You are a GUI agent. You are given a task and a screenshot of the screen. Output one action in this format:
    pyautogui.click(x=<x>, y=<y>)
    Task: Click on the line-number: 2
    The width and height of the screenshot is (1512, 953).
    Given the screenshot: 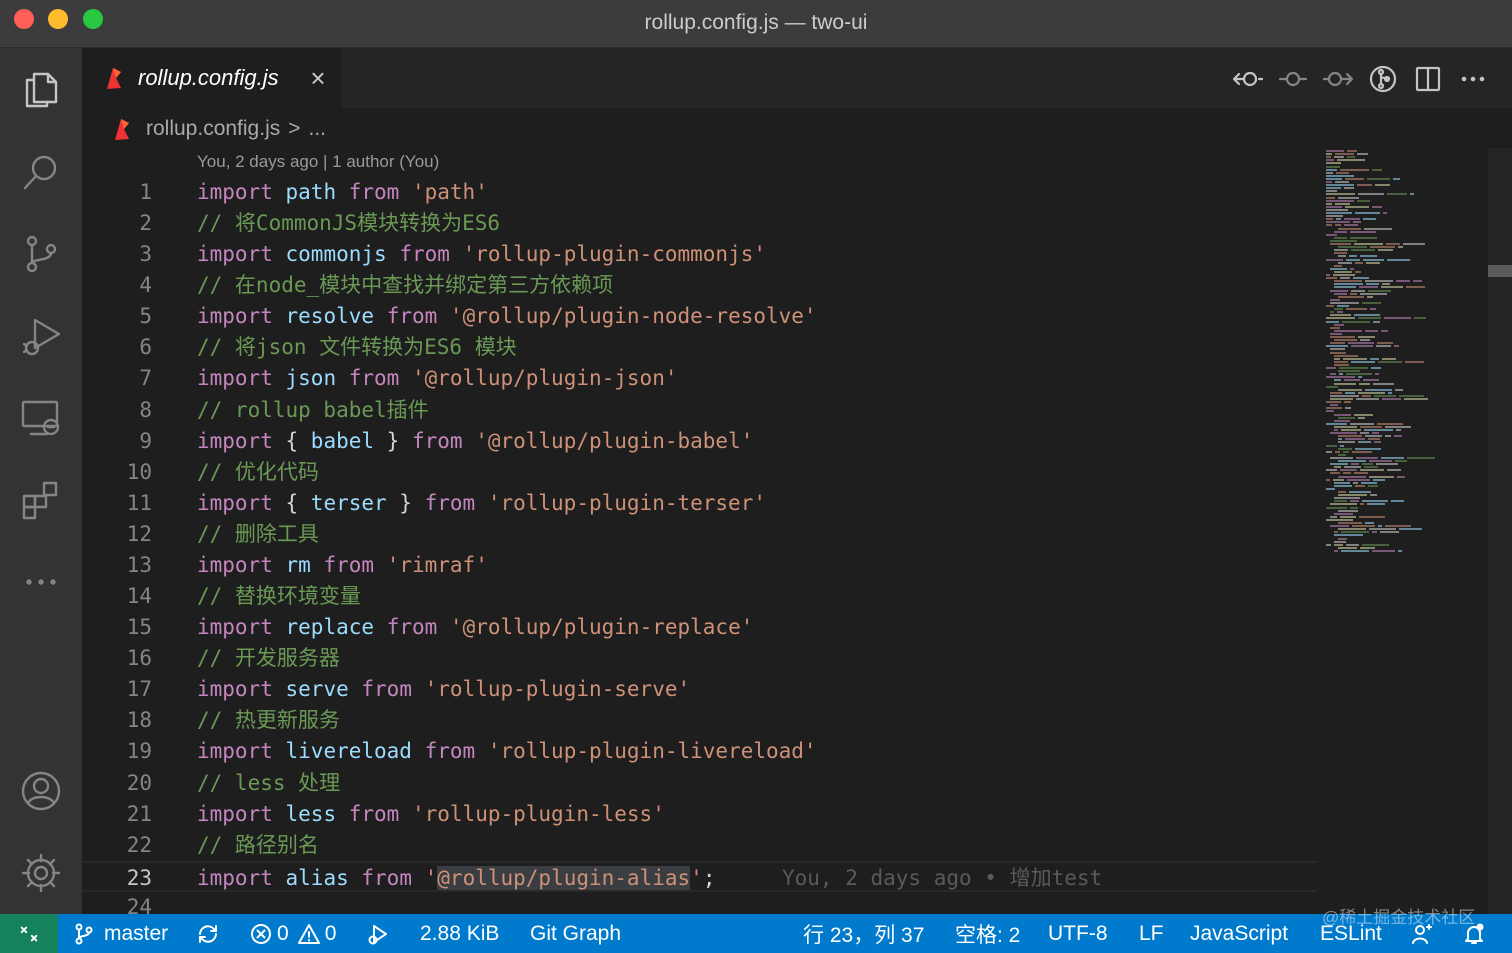 What is the action you would take?
    pyautogui.click(x=117, y=223)
    